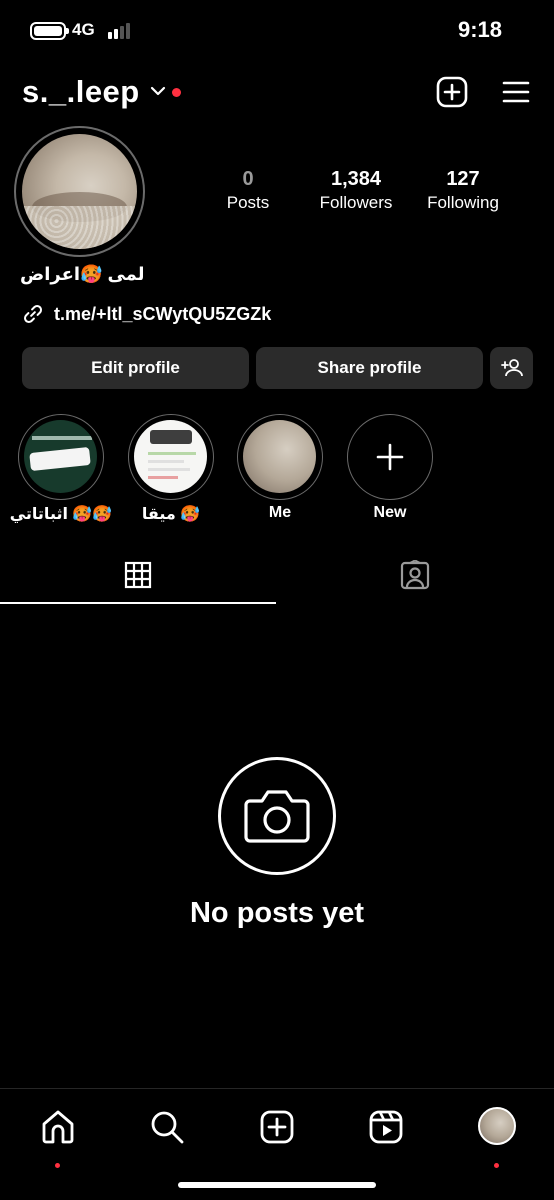  What do you see at coordinates (479, 29) in the screenshot?
I see `clock: 9:18` at bounding box center [479, 29].